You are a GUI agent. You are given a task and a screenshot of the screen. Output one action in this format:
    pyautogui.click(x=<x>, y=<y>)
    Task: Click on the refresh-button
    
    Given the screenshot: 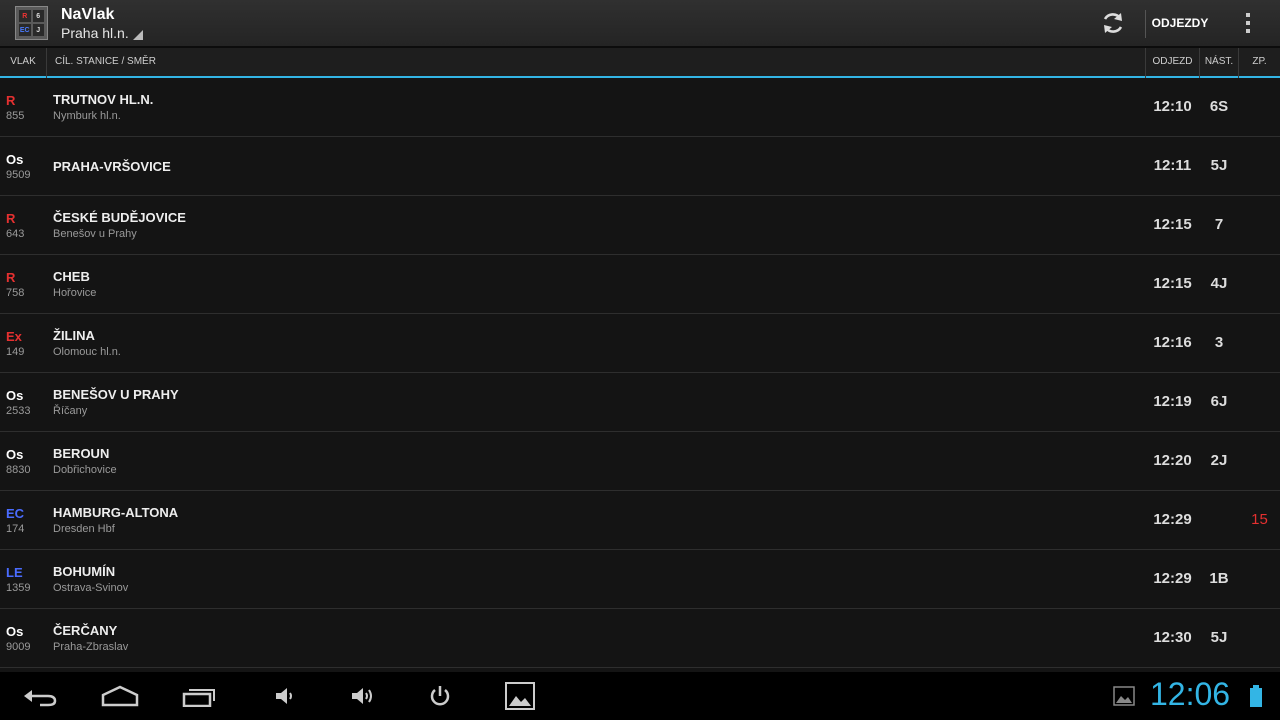 What is the action you would take?
    pyautogui.click(x=1113, y=23)
    